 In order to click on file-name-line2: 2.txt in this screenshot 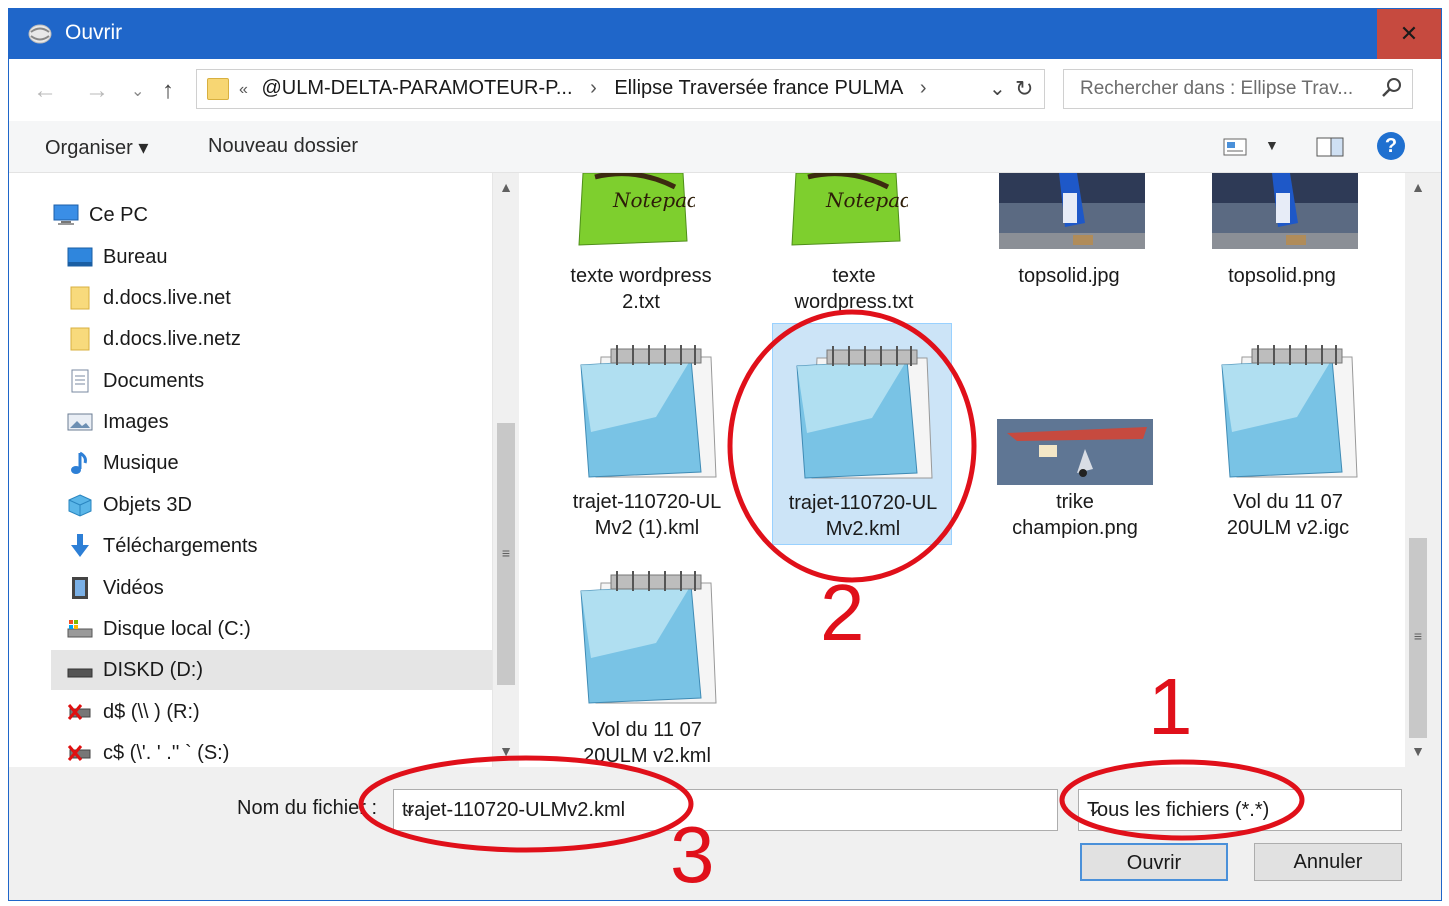, I will do `click(641, 302)`.